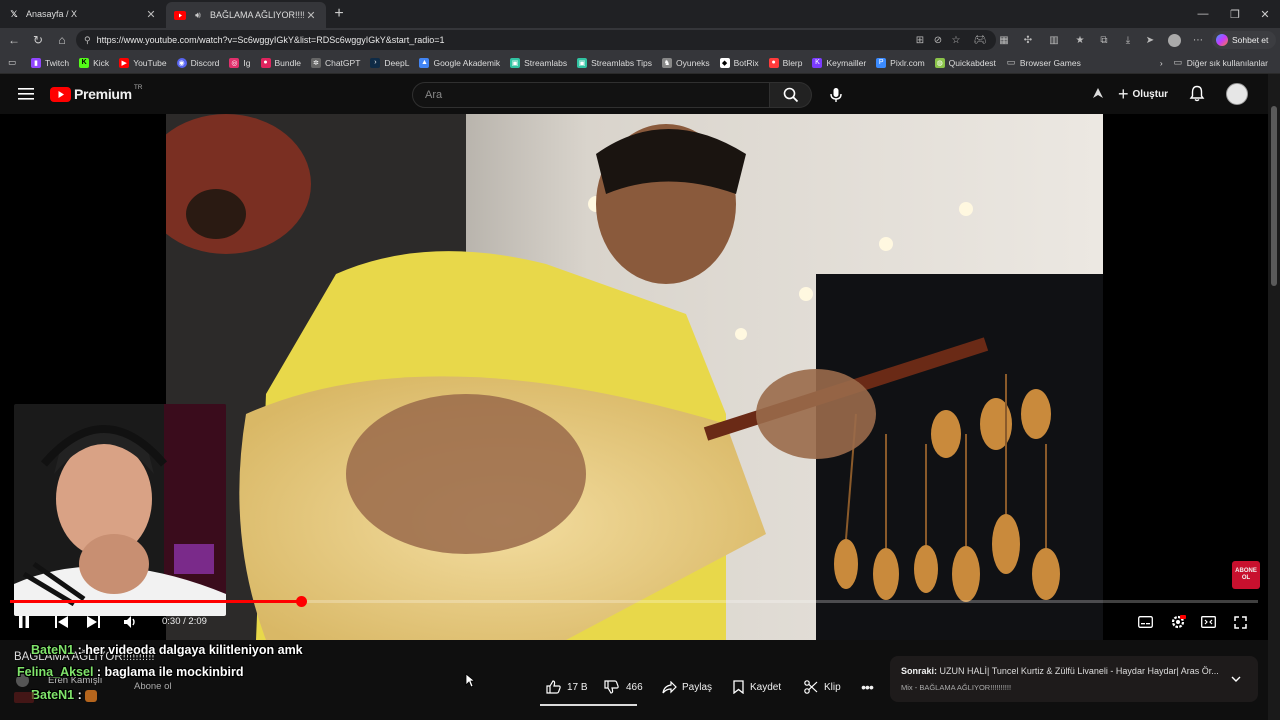 This screenshot has height=720, width=1280. What do you see at coordinates (634, 687) in the screenshot?
I see `dislike-count: 466` at bounding box center [634, 687].